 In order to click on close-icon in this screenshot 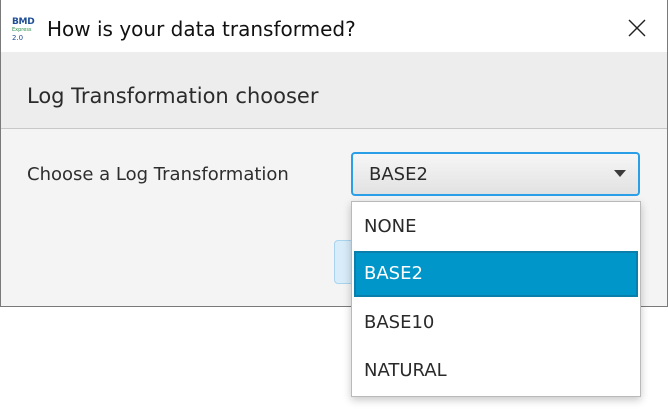, I will do `click(637, 28)`.